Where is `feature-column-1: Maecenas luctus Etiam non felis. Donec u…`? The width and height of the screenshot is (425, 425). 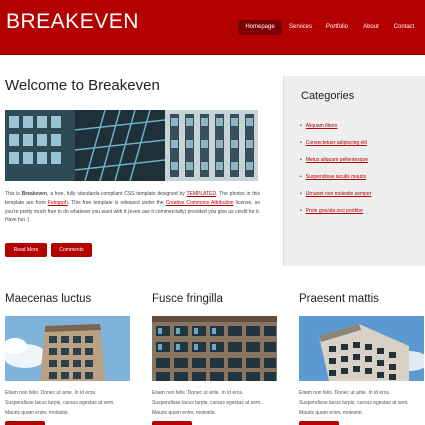
feature-column-1: Maecenas luctus Etiam non felis. Donec u… is located at coordinates (70, 359).